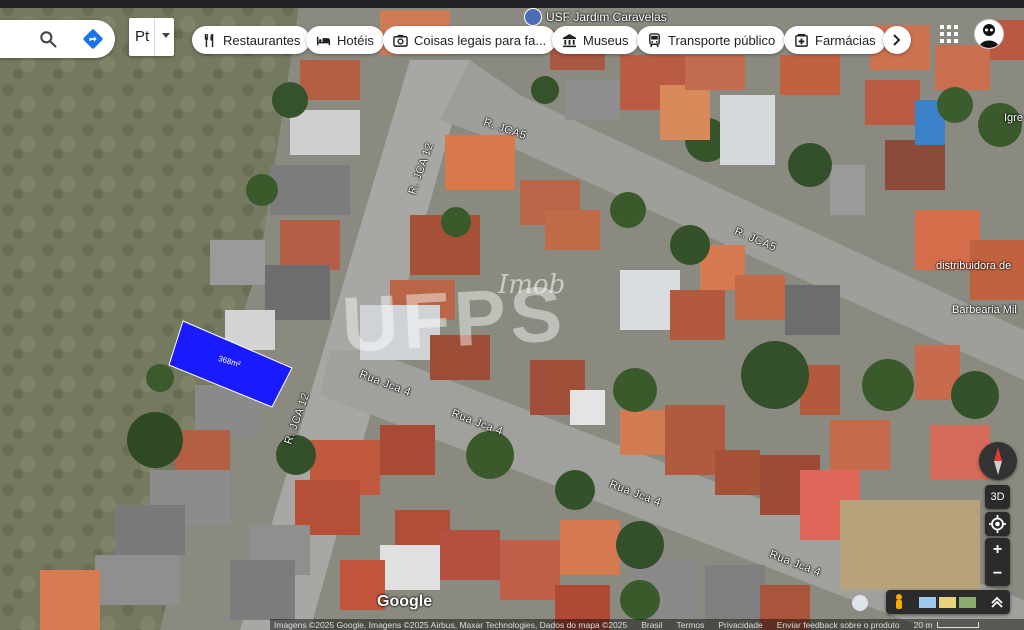 This screenshot has height=630, width=1024. What do you see at coordinates (533, 17) in the screenshot?
I see `clinic-pin-icon` at bounding box center [533, 17].